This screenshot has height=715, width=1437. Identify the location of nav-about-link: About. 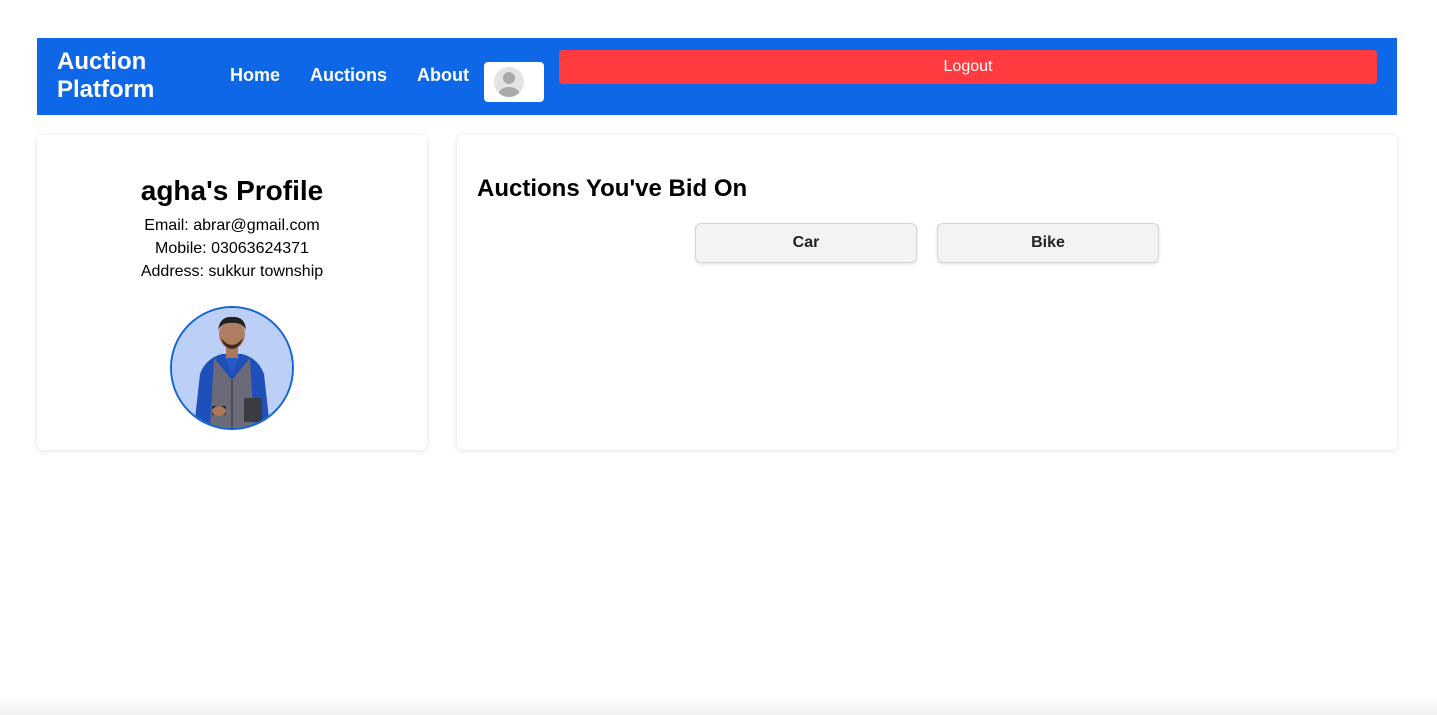
(443, 75).